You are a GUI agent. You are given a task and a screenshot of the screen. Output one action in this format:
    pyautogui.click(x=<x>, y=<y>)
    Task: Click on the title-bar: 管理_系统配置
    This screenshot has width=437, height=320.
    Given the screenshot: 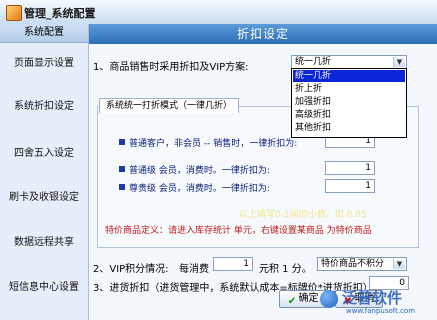 What is the action you would take?
    pyautogui.click(x=218, y=12)
    